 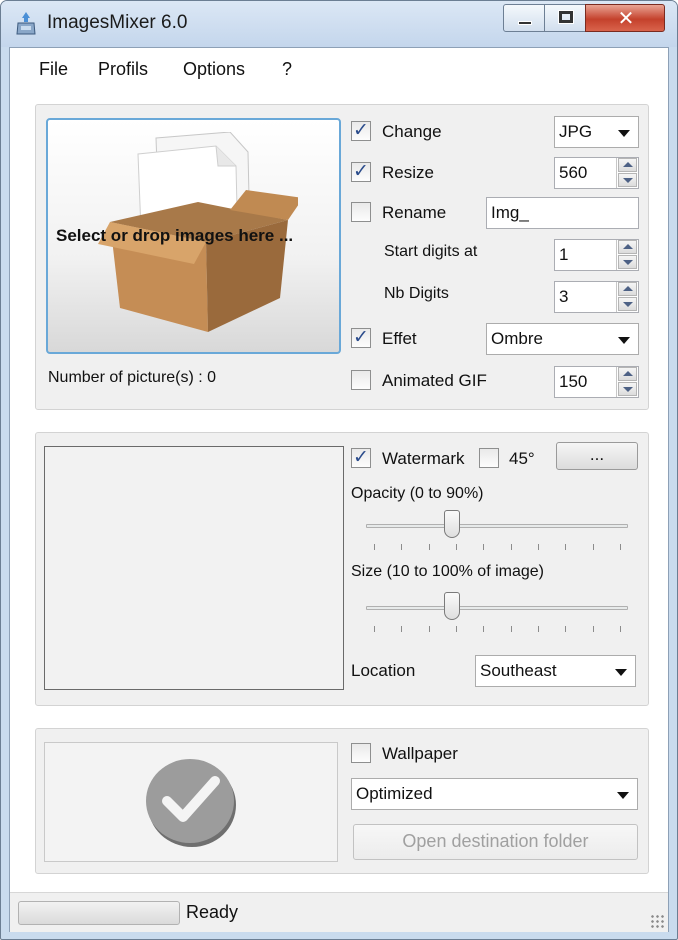 I want to click on effet-checkbox: ✓, so click(x=361, y=337).